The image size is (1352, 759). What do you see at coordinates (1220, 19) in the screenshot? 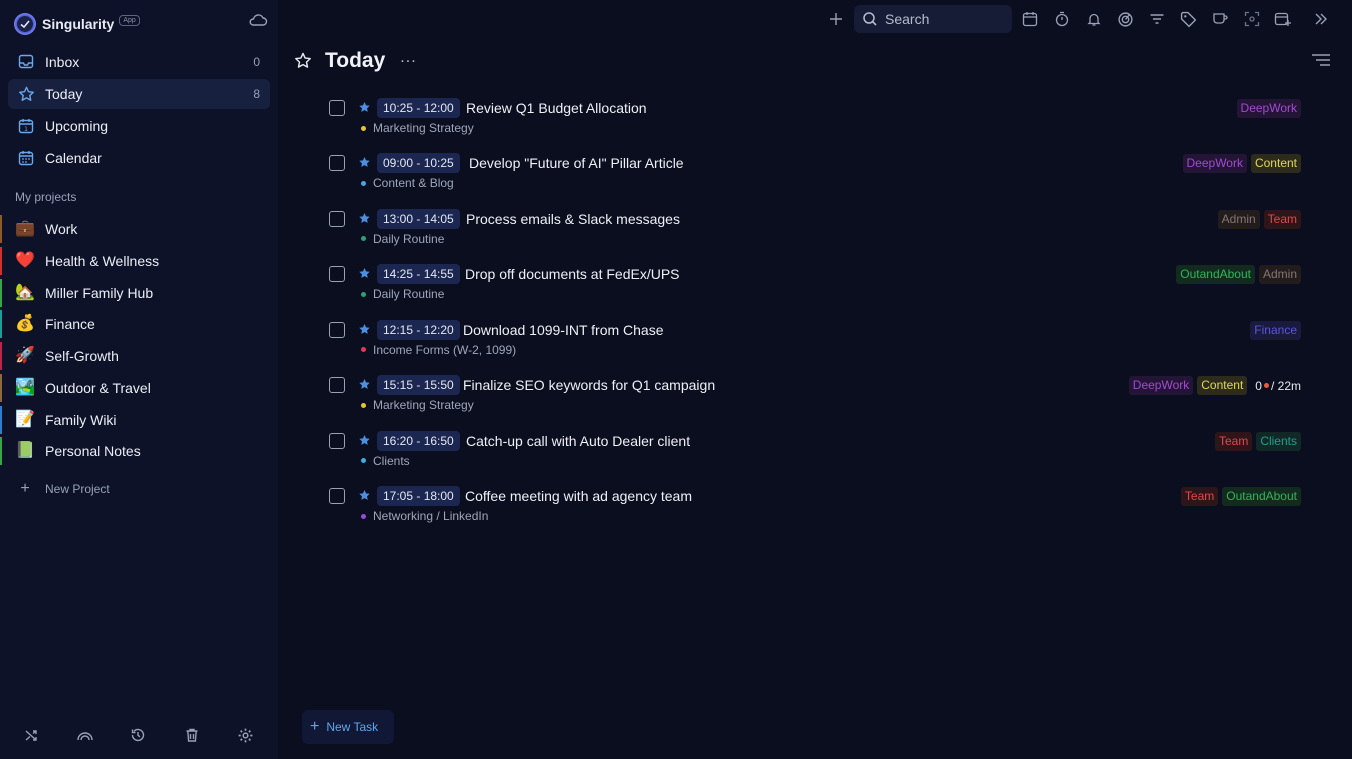
I see `habit-cup-icon` at bounding box center [1220, 19].